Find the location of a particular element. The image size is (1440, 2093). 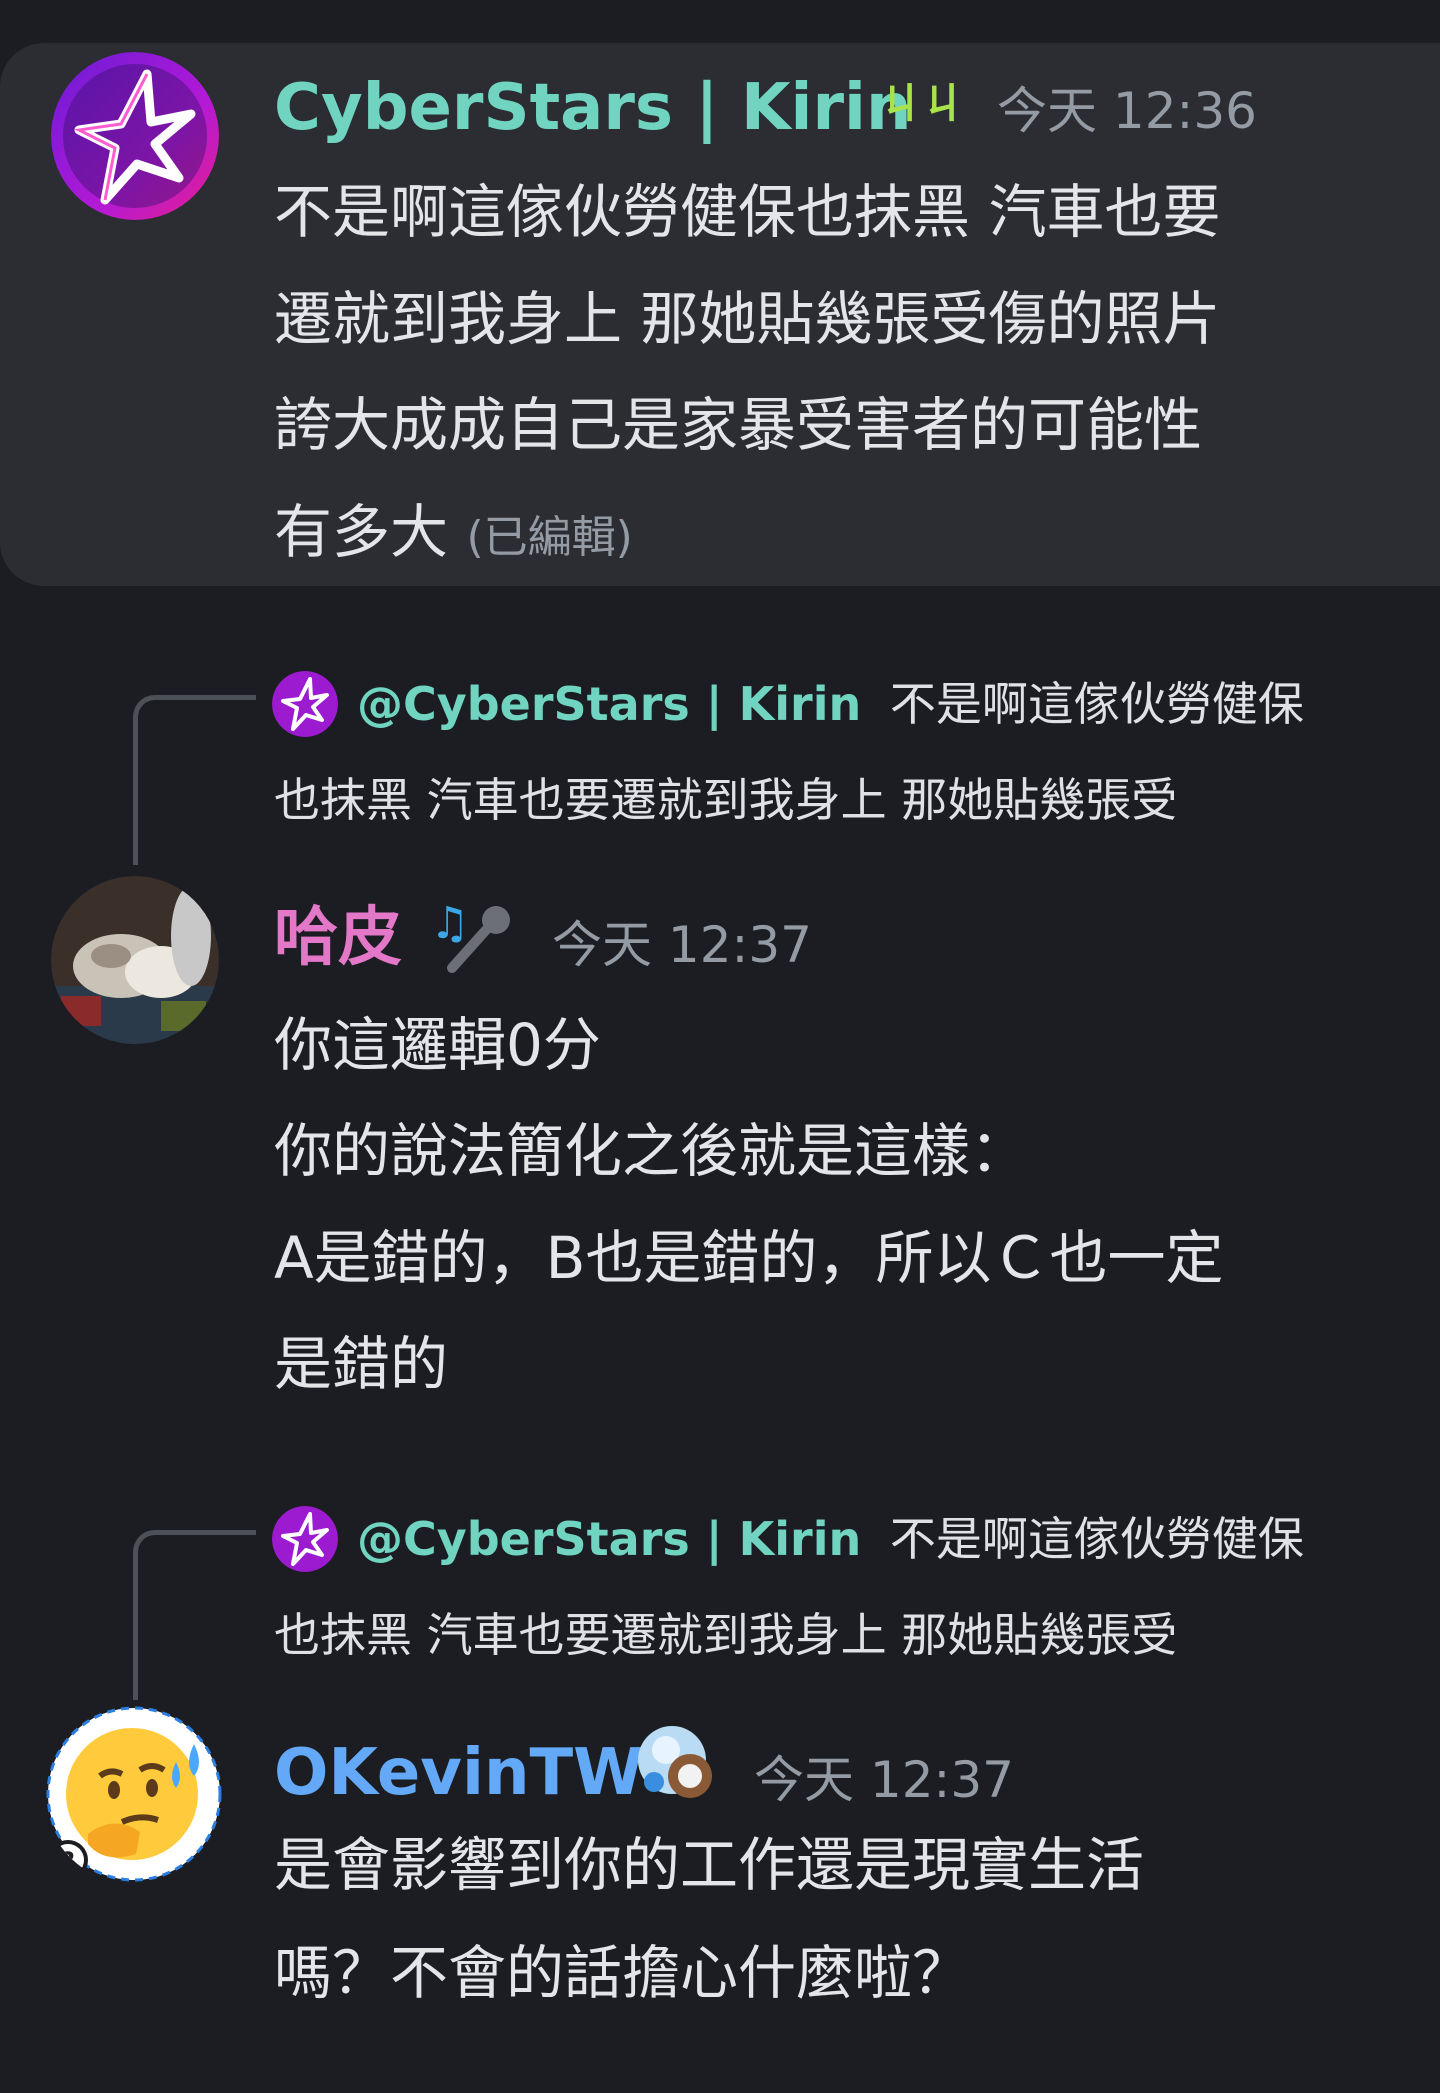

message-line: 有多大 (已編輯) is located at coordinates (453, 532).